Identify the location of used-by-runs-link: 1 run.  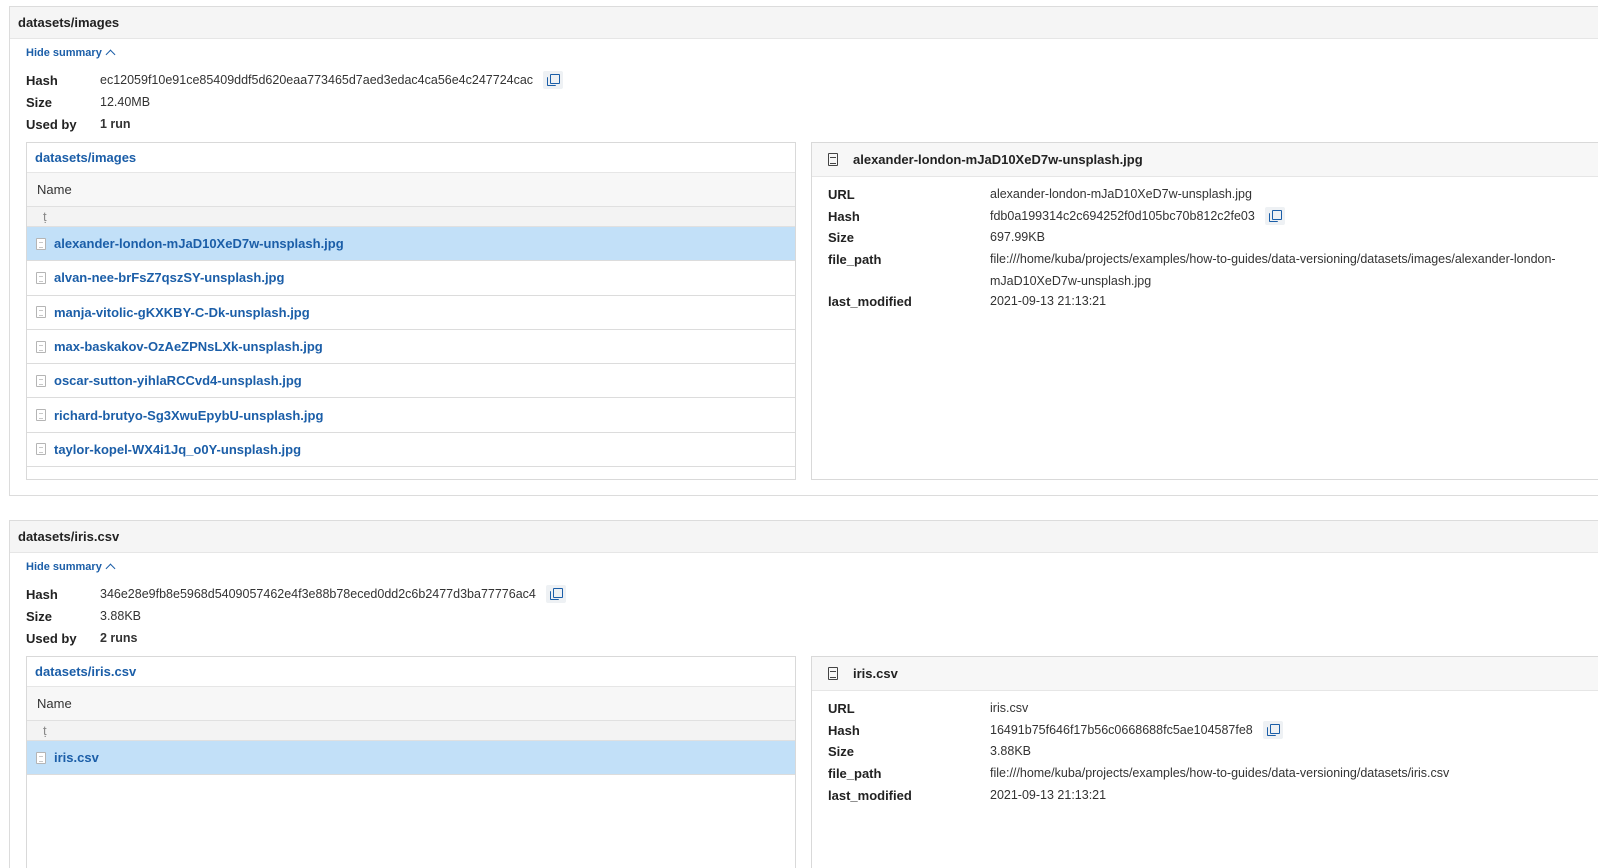
(115, 124).